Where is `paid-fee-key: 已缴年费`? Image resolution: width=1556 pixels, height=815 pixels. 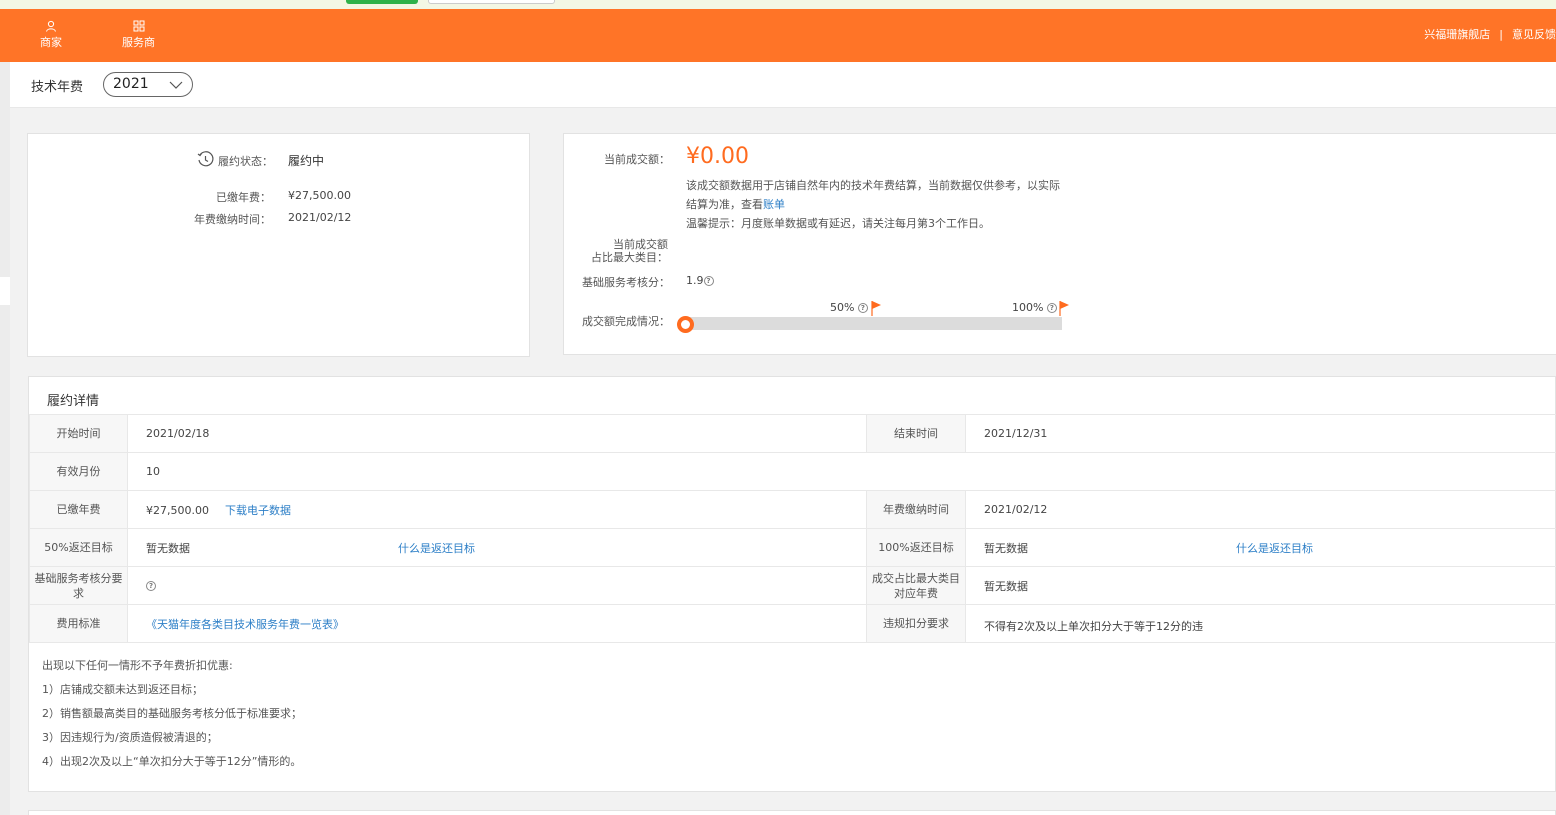
paid-fee-key: 已缴年费 is located at coordinates (78, 509).